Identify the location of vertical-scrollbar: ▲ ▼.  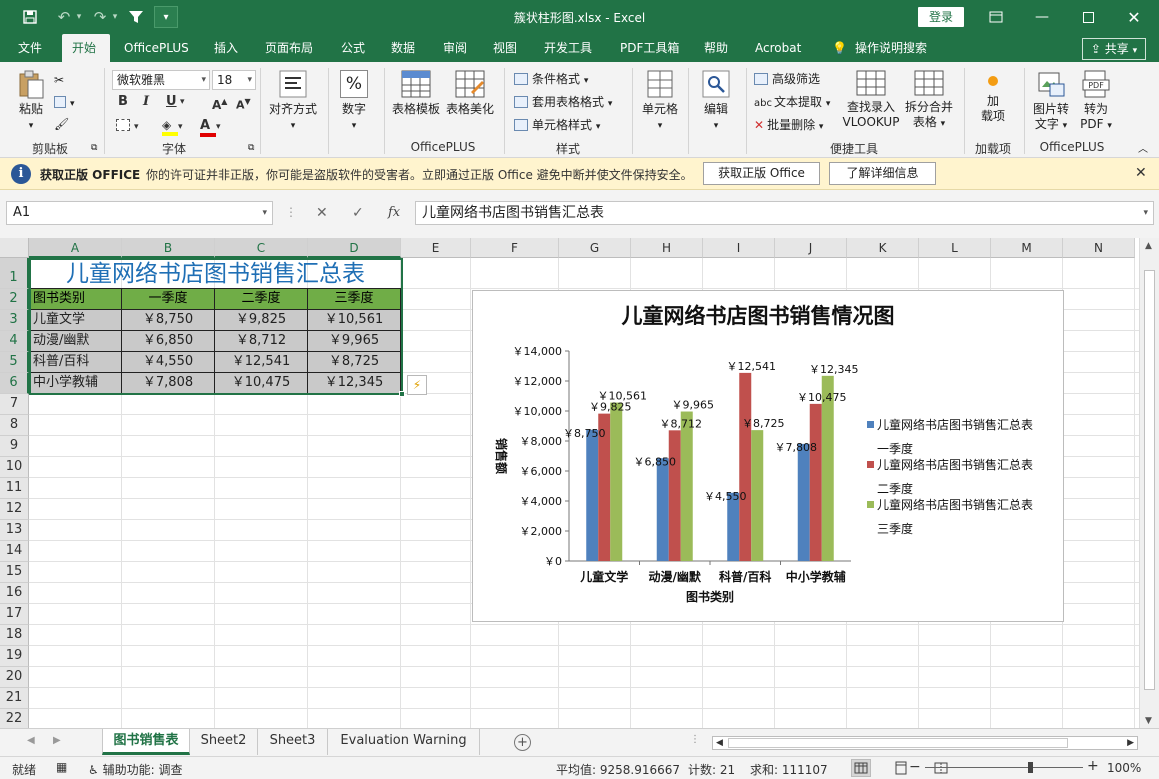
(1149, 483).